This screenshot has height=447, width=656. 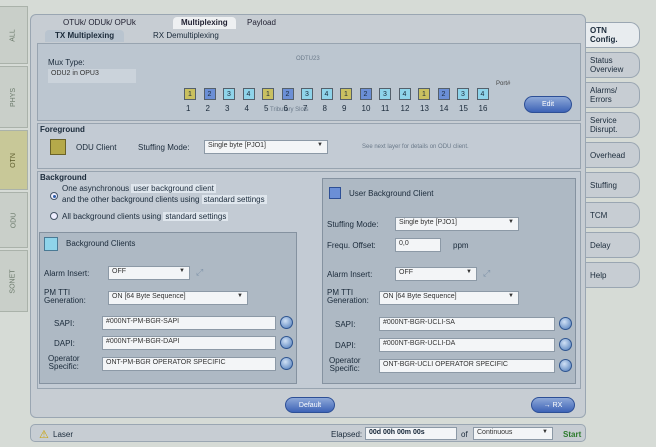 I want to click on uc-op-field: ONT-BGR-UCLI OPERATOR SPECIFIC, so click(x=467, y=366).